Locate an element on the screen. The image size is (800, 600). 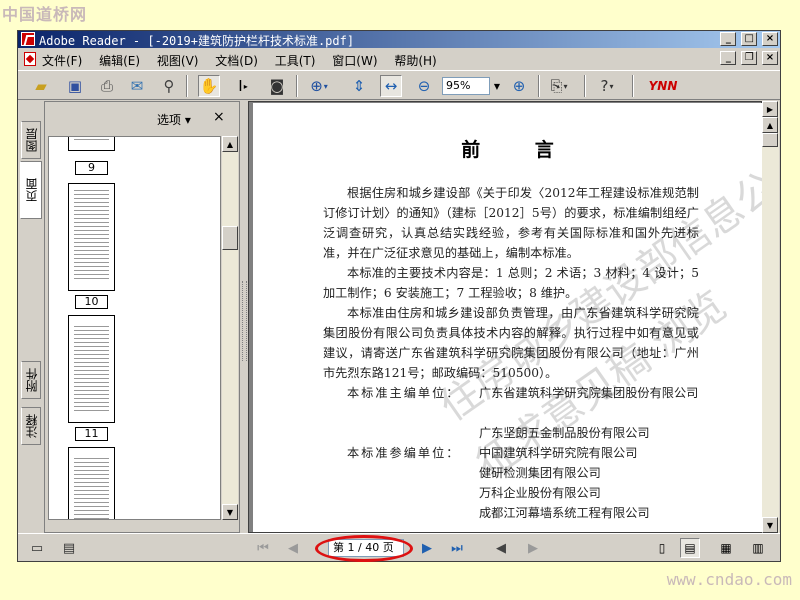
zoom-out-icon: ⊖ is located at coordinates (424, 86).